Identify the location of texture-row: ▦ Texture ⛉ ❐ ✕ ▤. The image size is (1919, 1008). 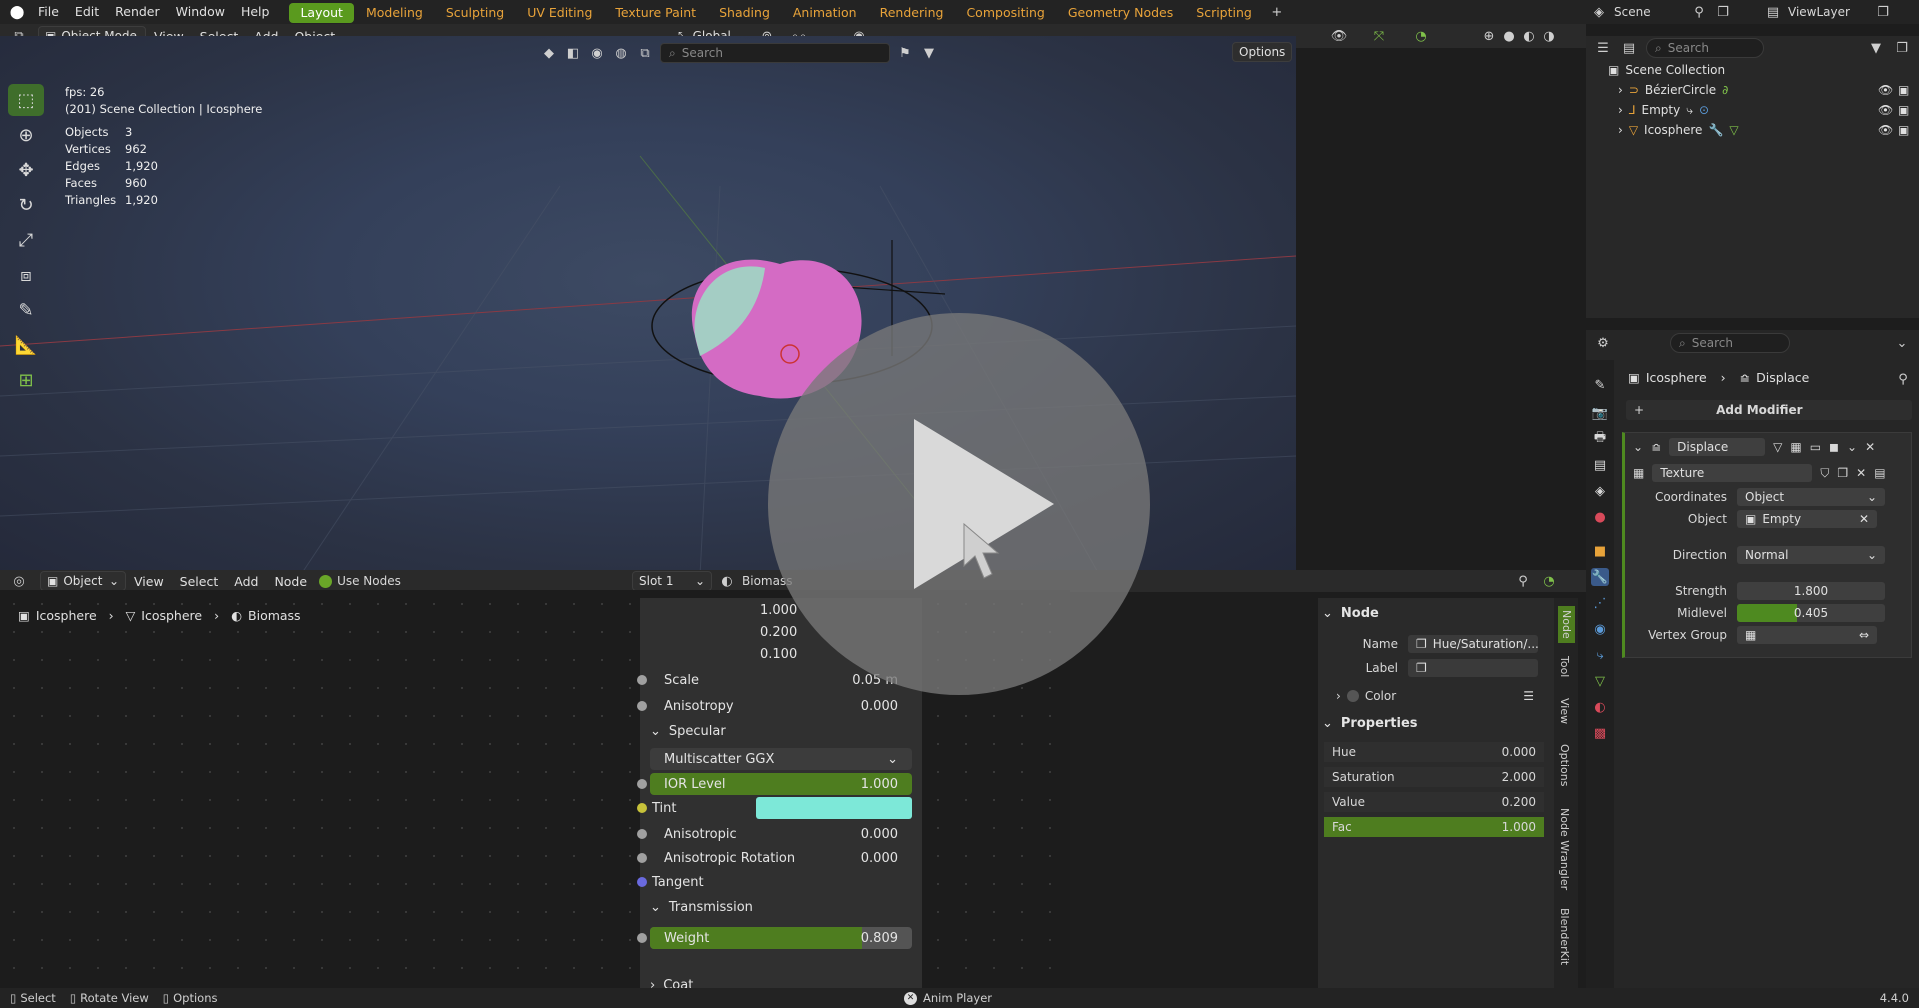
(1768, 473).